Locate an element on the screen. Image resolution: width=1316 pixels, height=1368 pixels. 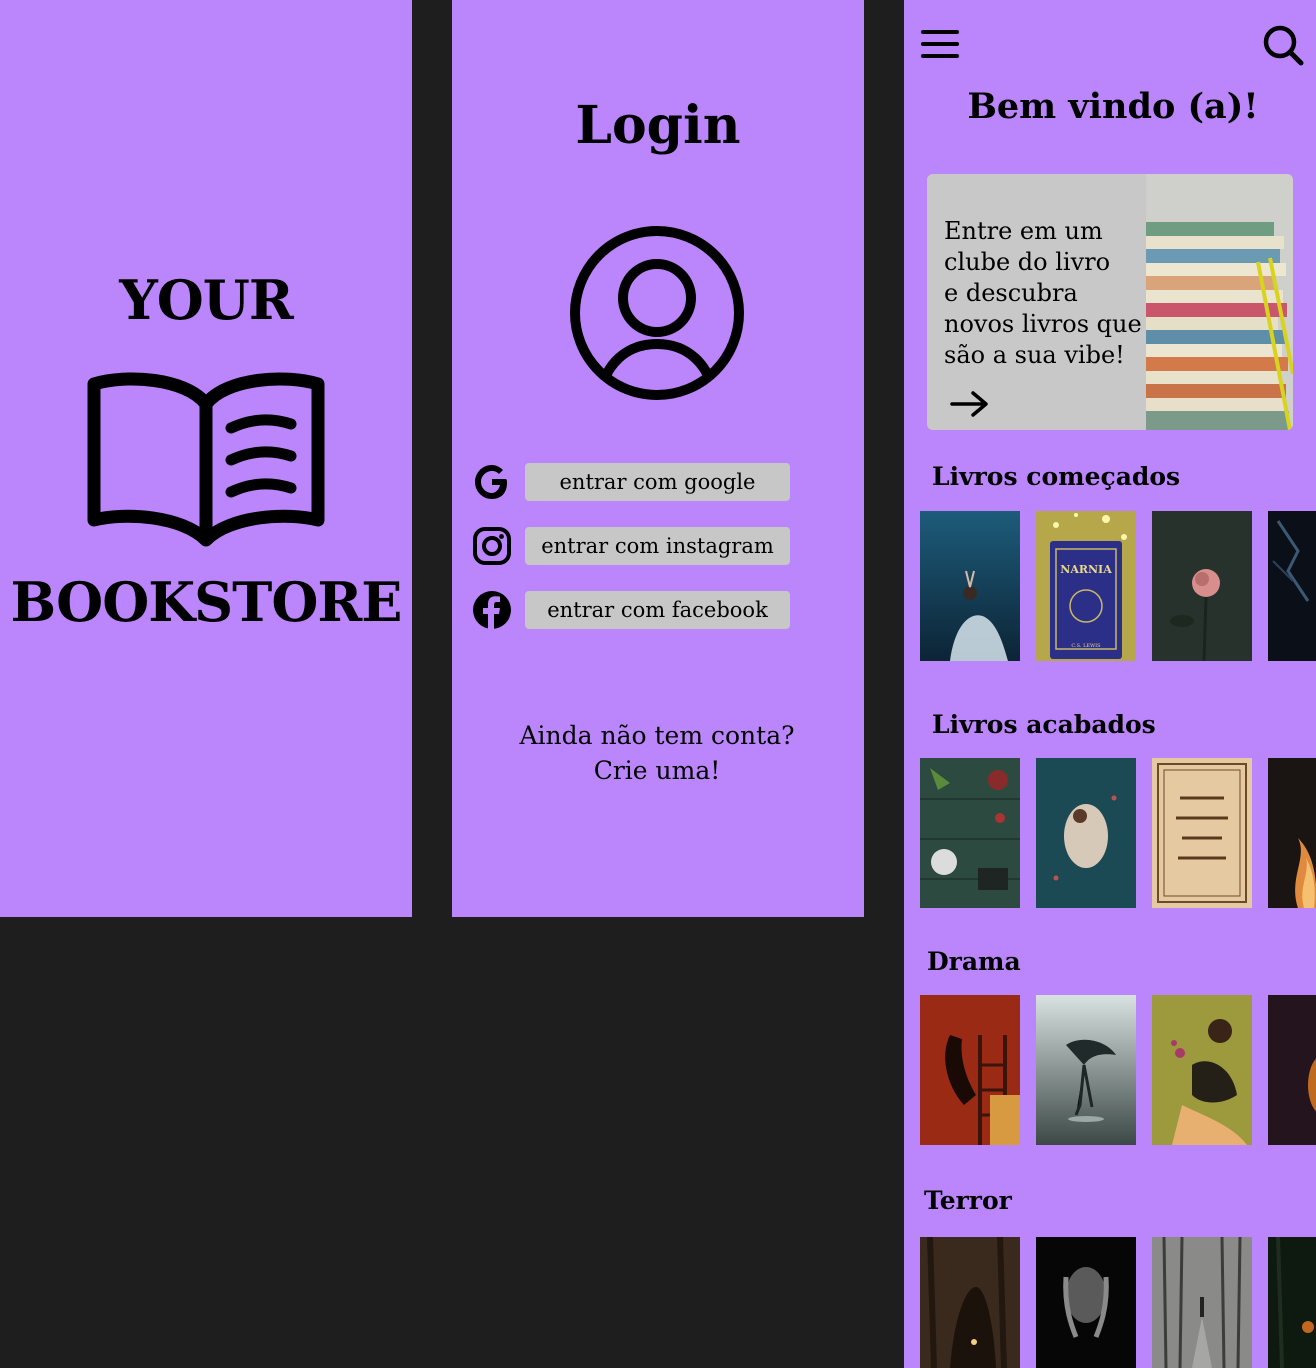
facebook-icon is located at coordinates (492, 610).